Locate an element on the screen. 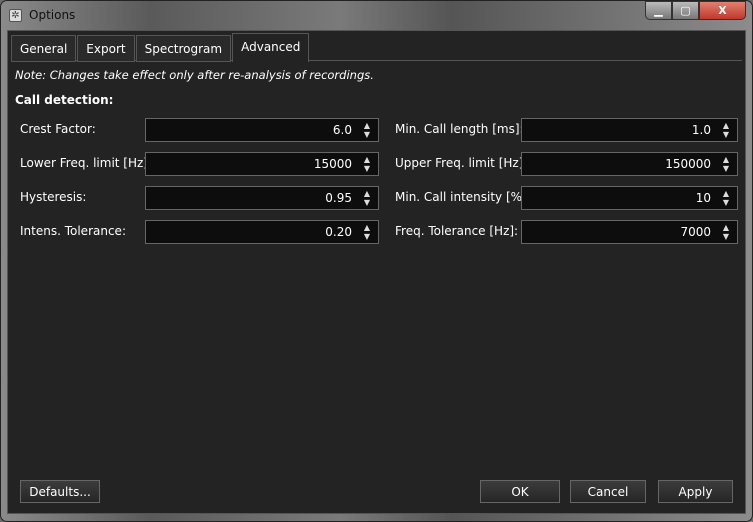 Image resolution: width=753 pixels, height=522 pixels. field-label: Min. Call intensity [%]: is located at coordinates (463, 197).